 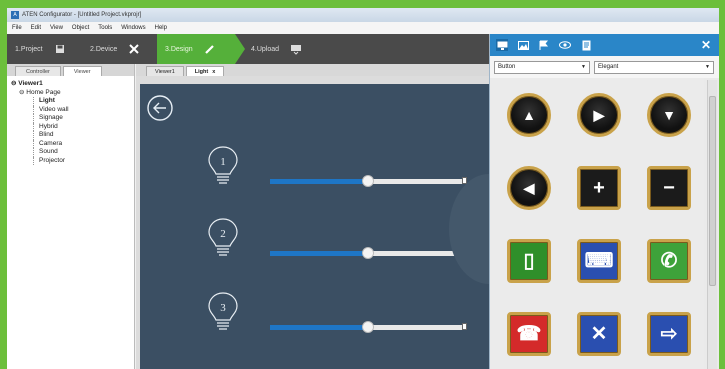 What do you see at coordinates (523, 45) in the screenshot?
I see `image-icon` at bounding box center [523, 45].